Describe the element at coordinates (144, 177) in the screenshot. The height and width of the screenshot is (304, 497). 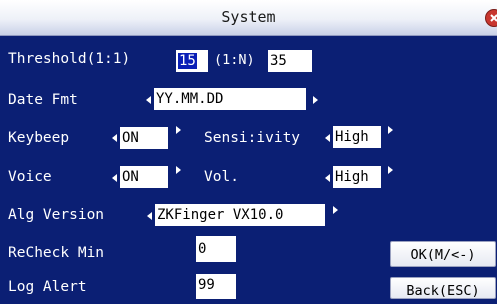
I see `voice-field: ON` at that location.